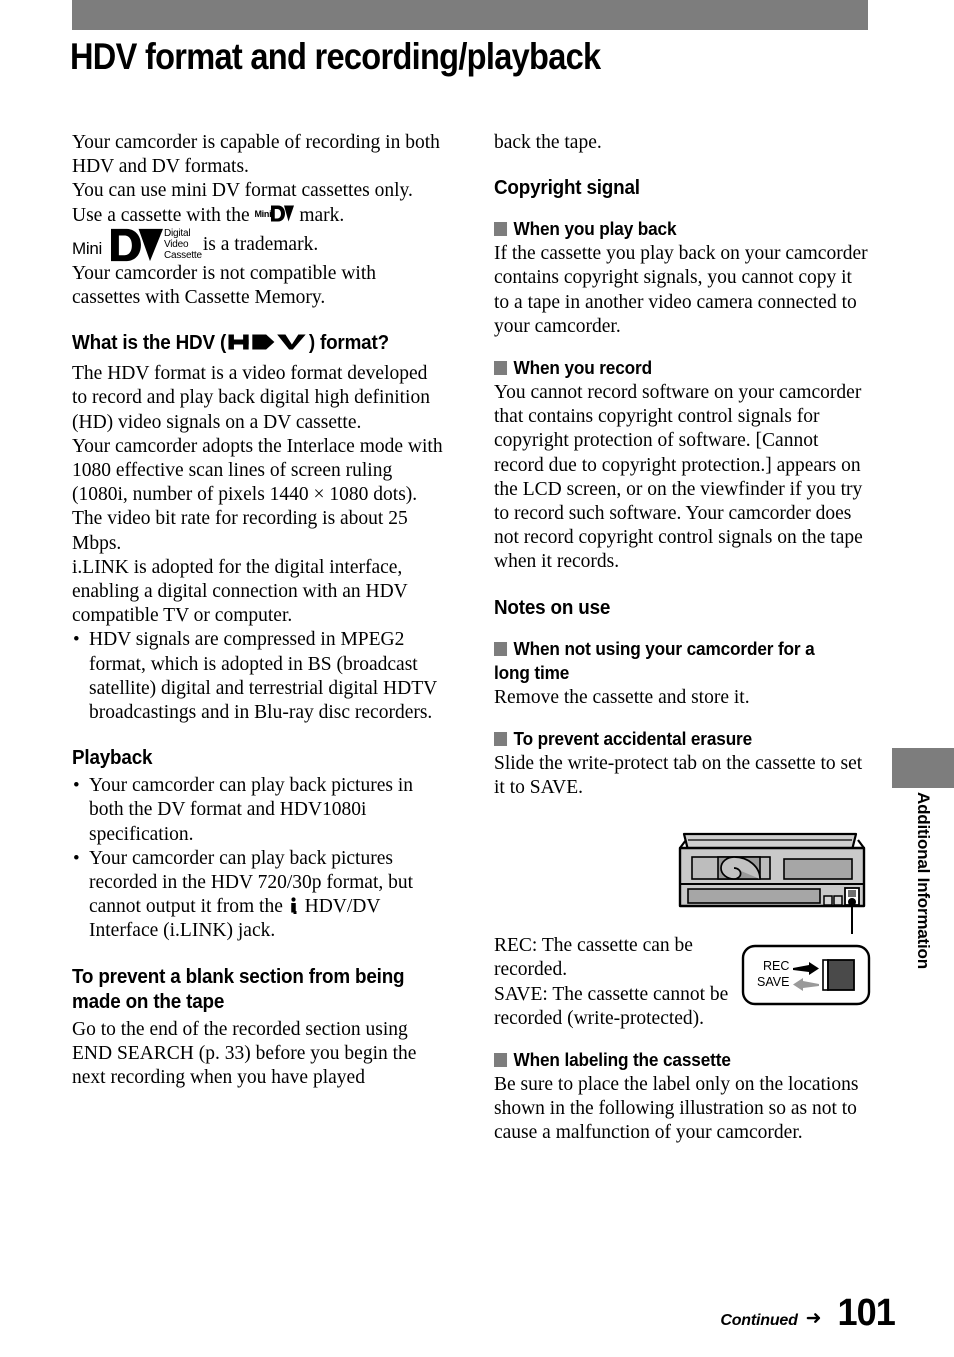  Describe the element at coordinates (595, 229) in the screenshot. I see `subheading-when-you-play-back-label: When you play back` at that location.